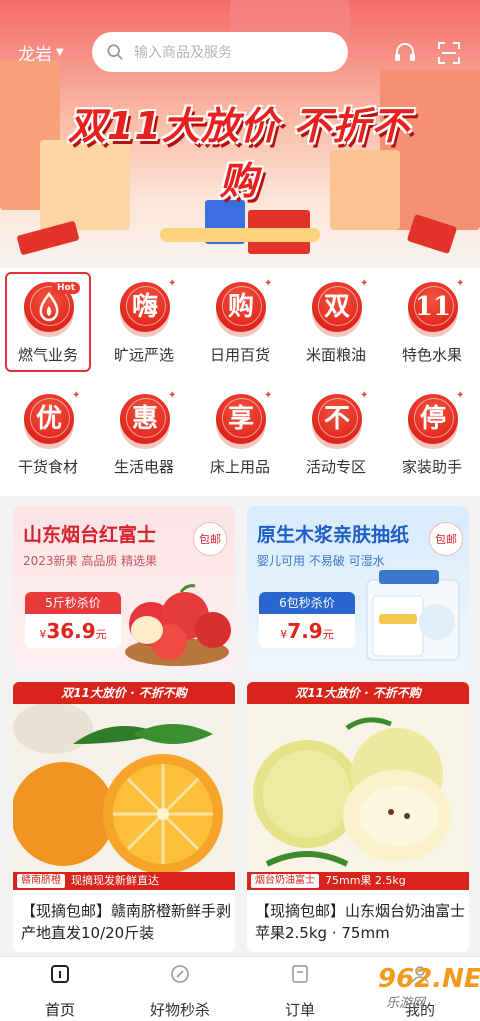 The image size is (480, 1021). I want to click on tab-flash-sale: 好物秒杀, so click(180, 991).